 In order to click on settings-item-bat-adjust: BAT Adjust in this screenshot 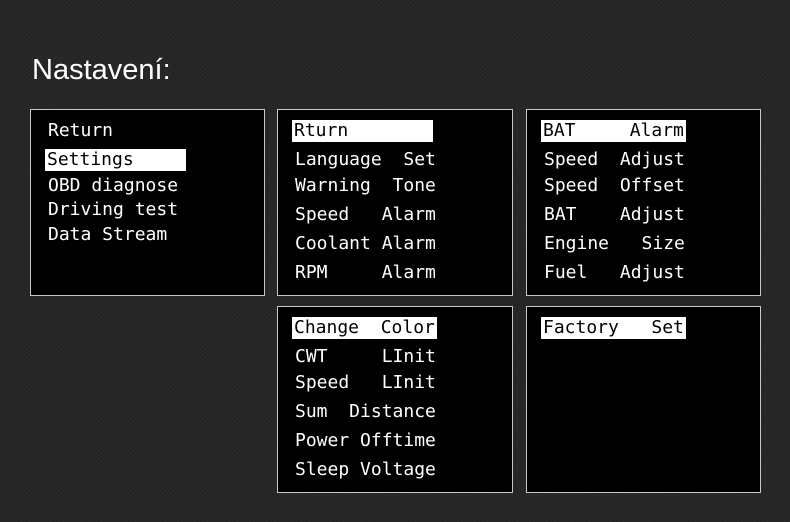, I will do `click(614, 215)`.